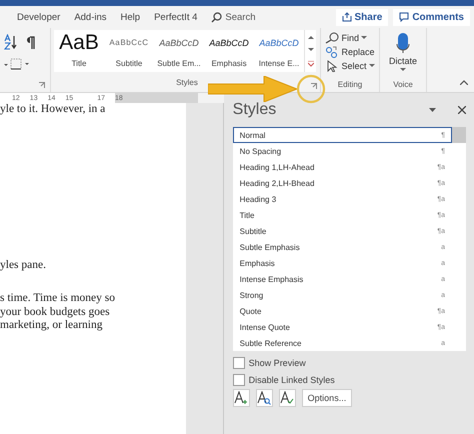 This screenshot has height=434, width=474. Describe the element at coordinates (350, 84) in the screenshot. I see `group-label: Editing` at that location.